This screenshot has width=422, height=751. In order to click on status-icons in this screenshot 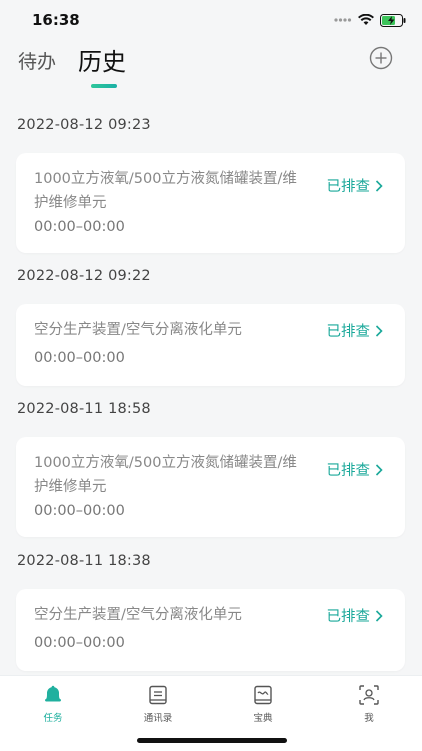, I will do `click(370, 20)`.